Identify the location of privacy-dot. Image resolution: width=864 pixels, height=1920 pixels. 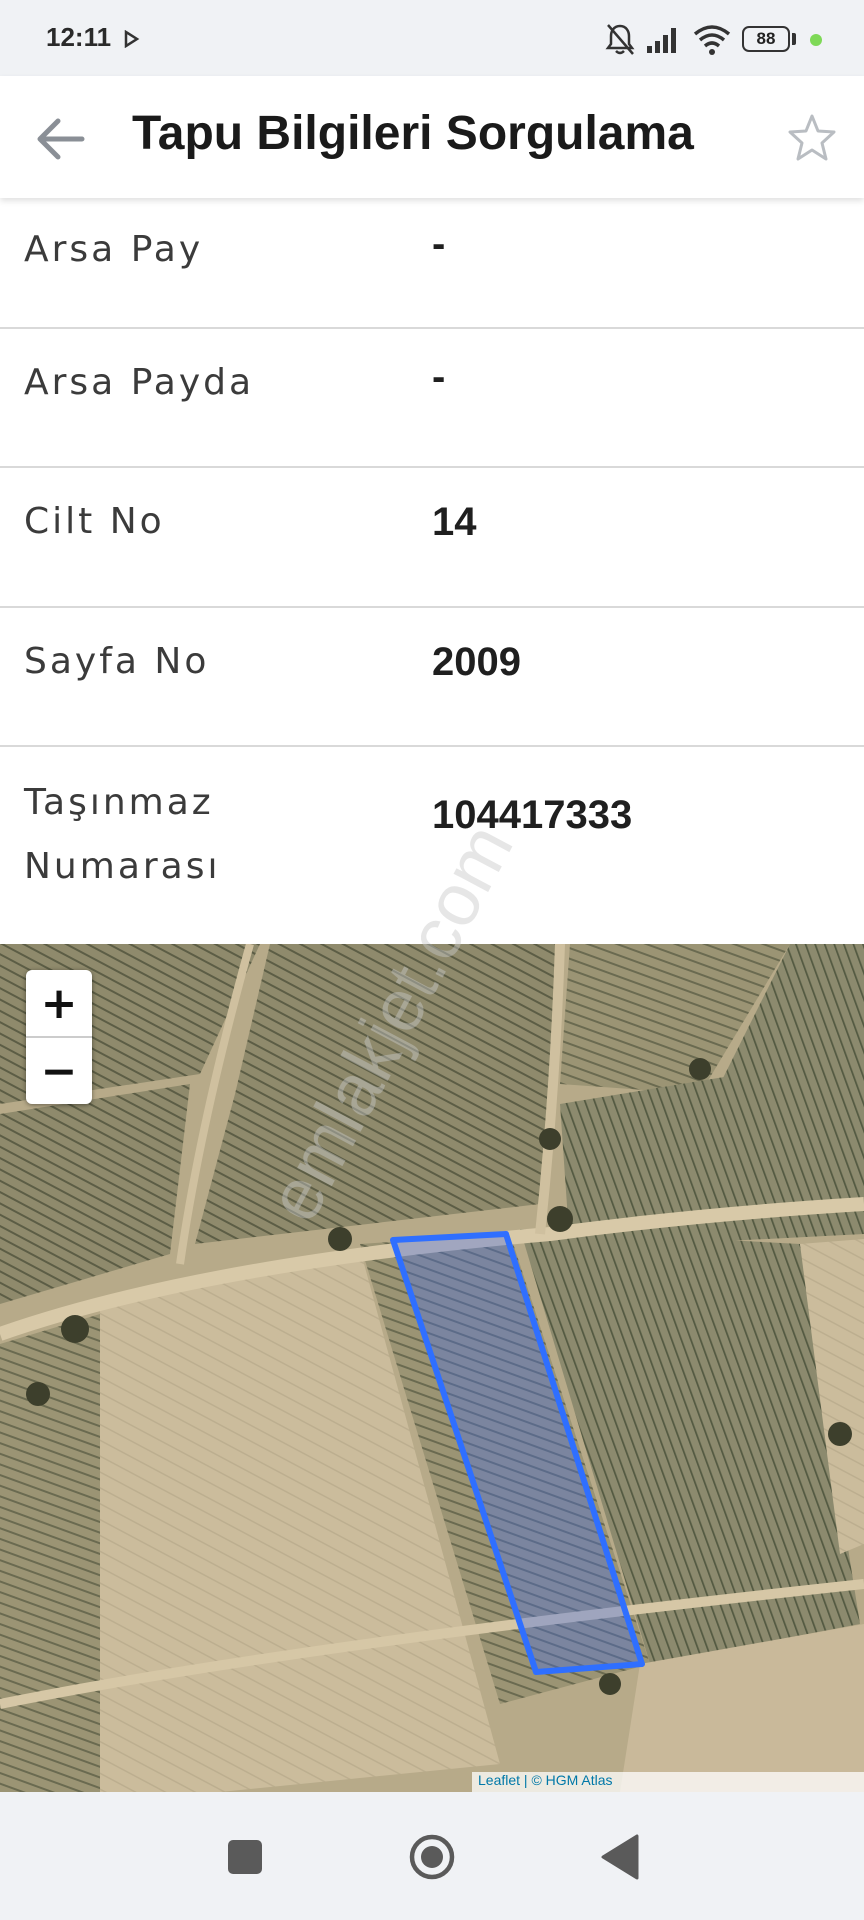
(816, 40).